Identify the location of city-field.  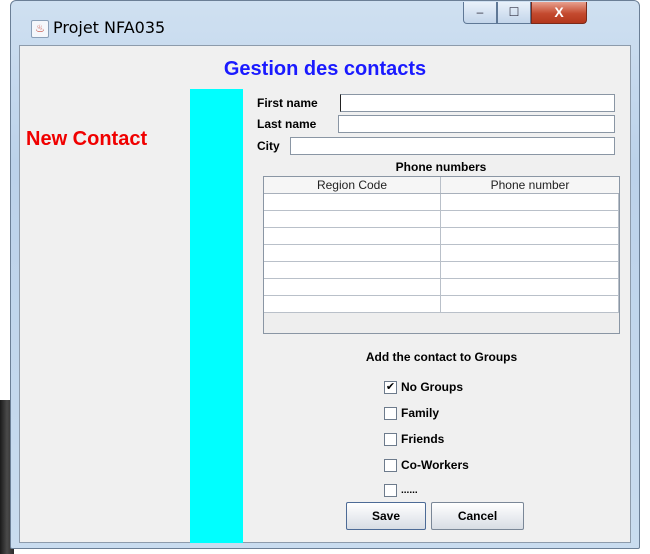
(452, 146).